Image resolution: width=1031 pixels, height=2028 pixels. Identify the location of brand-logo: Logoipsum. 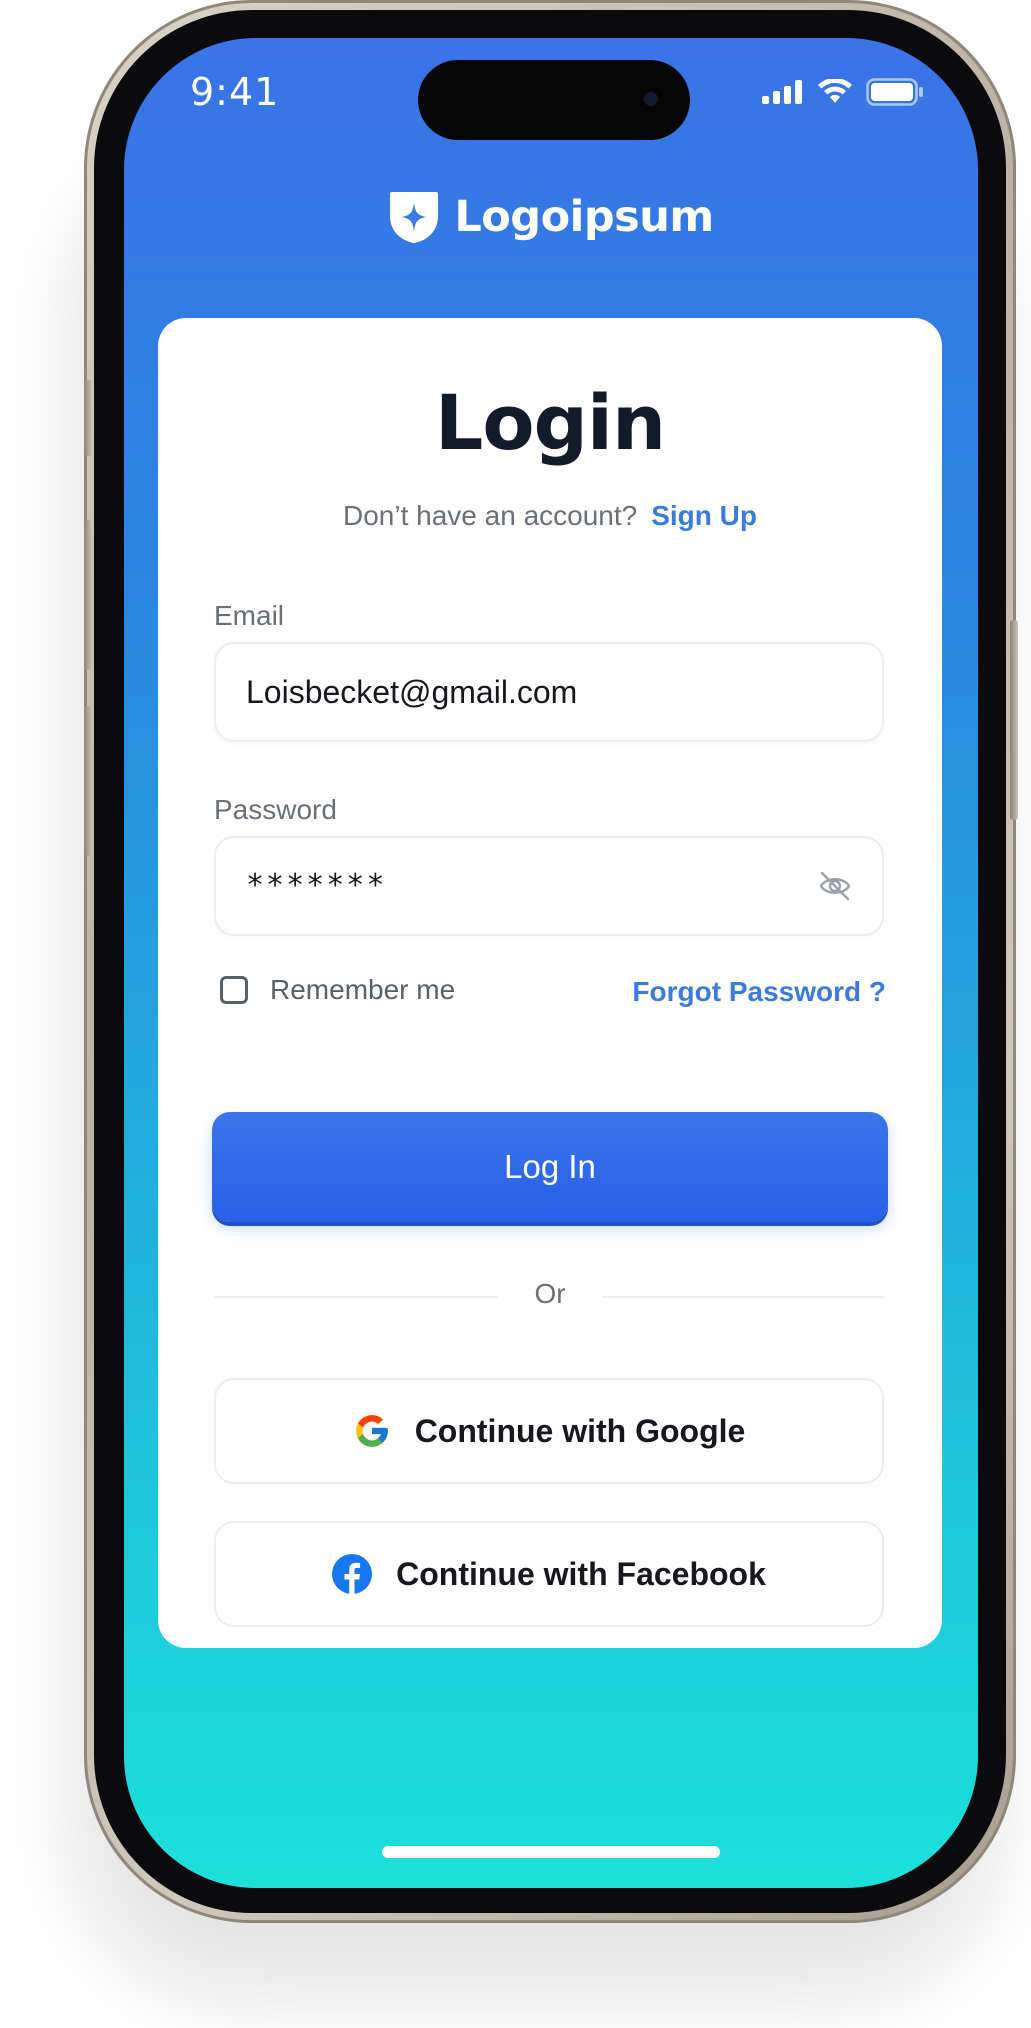
(551, 217).